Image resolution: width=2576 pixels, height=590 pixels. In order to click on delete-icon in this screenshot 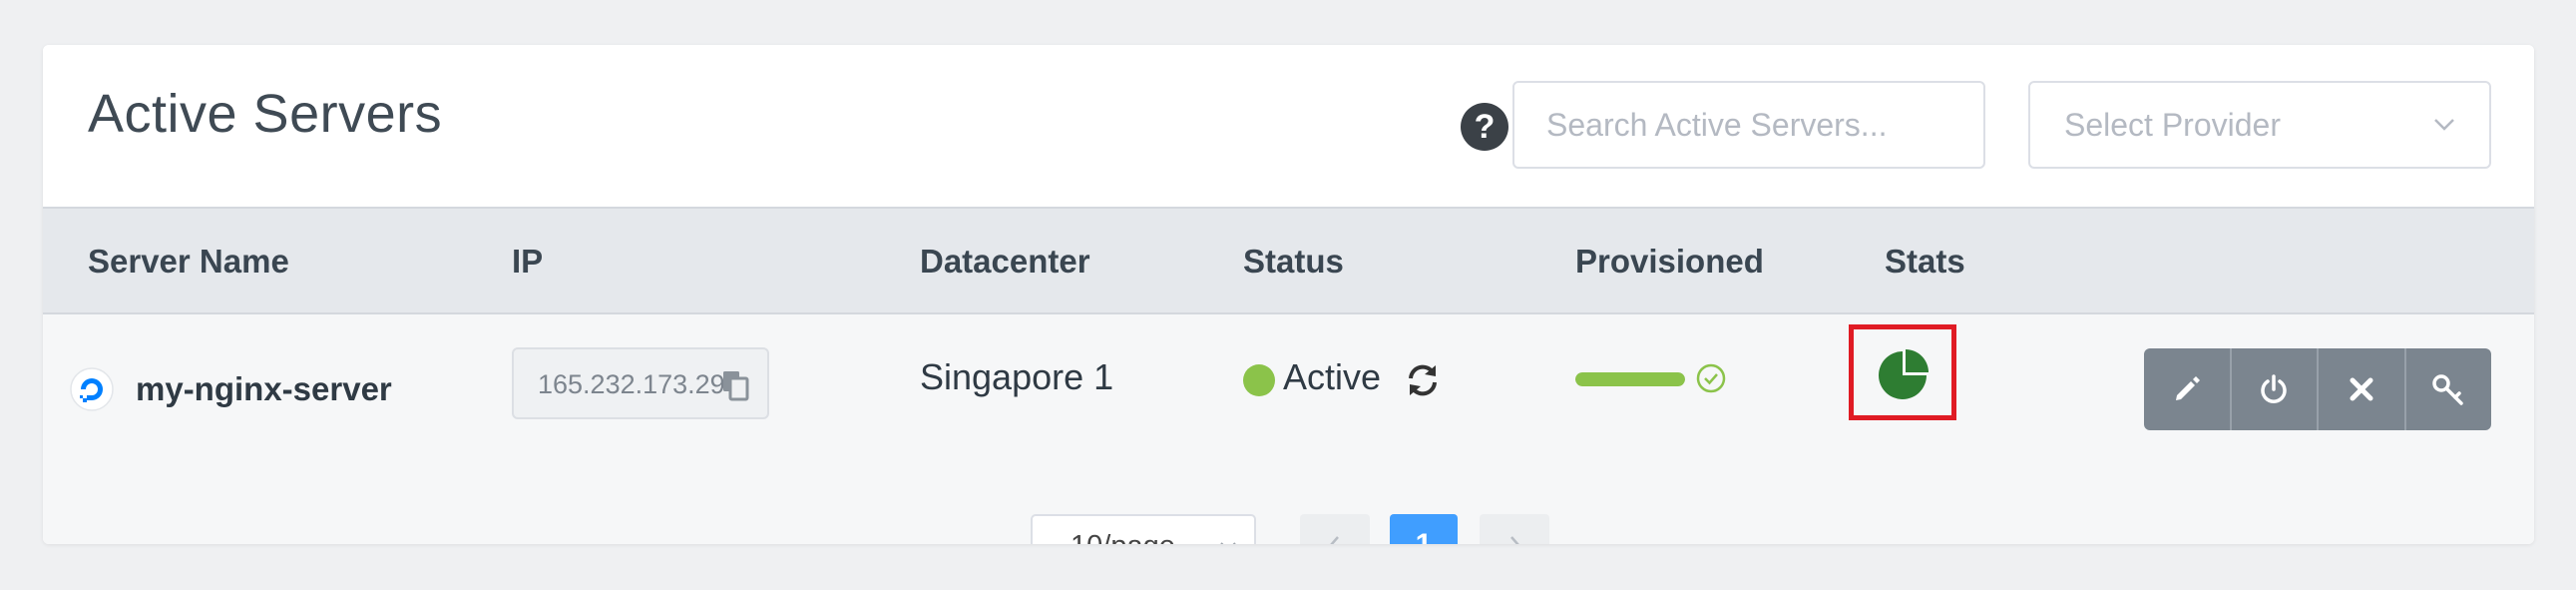, I will do `click(2361, 389)`.